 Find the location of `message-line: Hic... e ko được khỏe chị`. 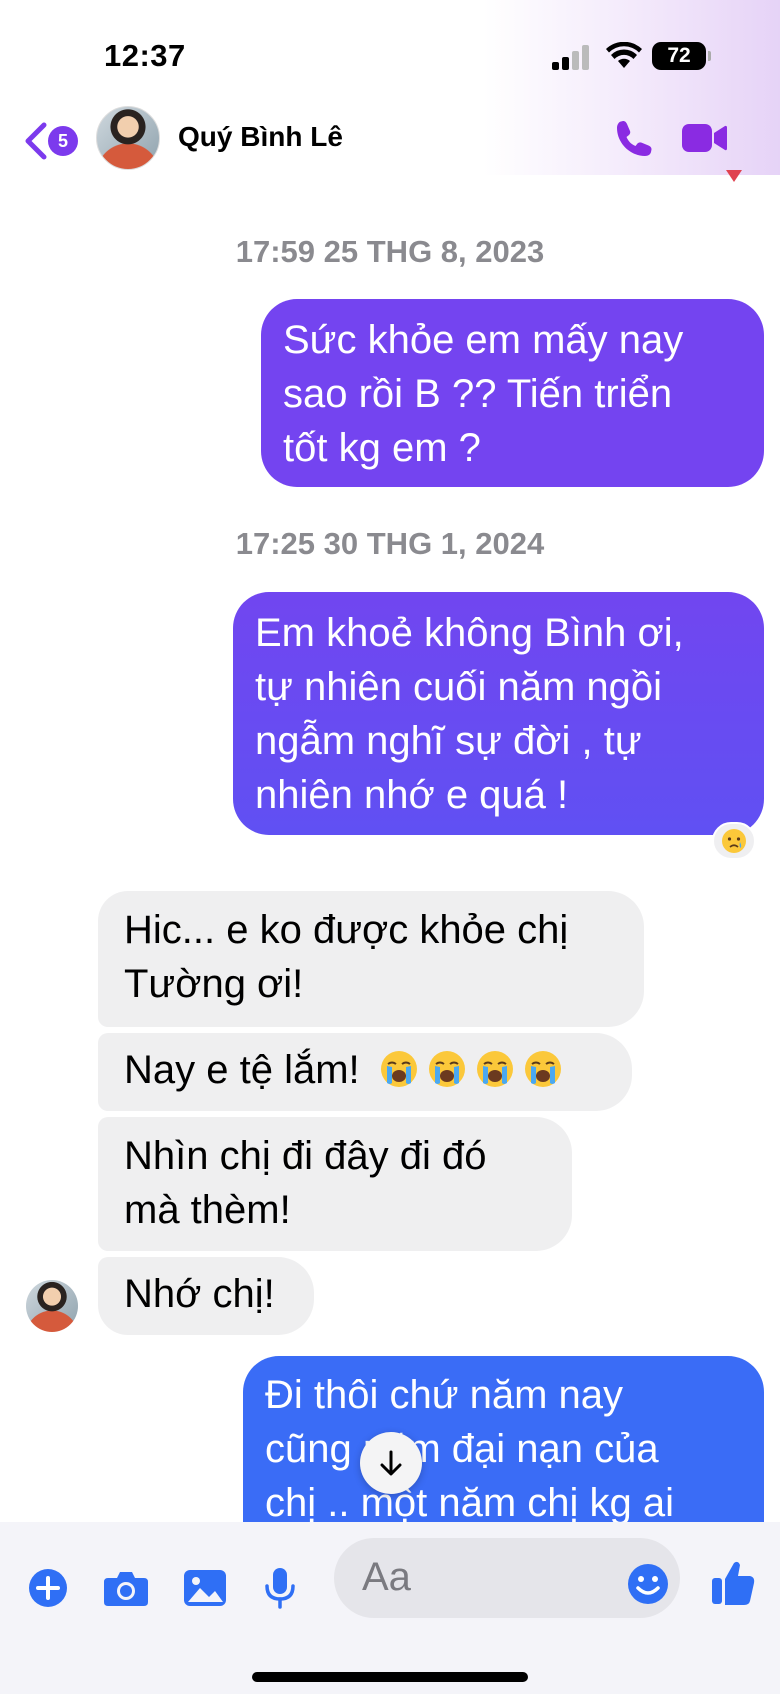

message-line: Hic... e ko được khỏe chị is located at coordinates (346, 930).